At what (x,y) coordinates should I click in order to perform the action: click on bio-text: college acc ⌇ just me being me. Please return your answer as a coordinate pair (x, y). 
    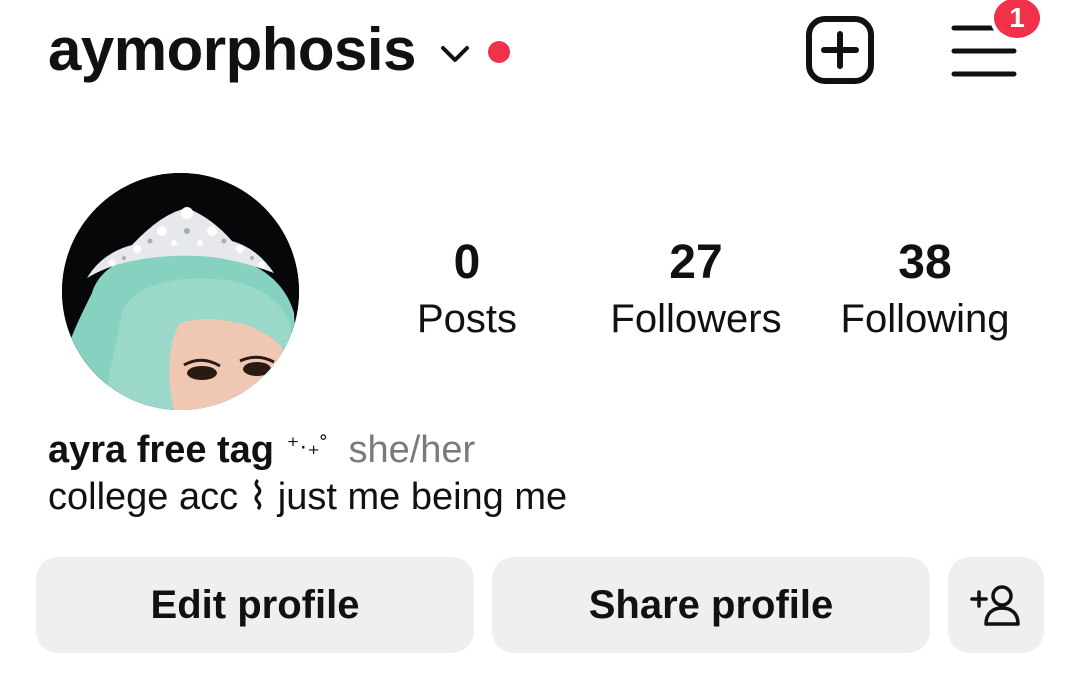
    Looking at the image, I should click on (308, 497).